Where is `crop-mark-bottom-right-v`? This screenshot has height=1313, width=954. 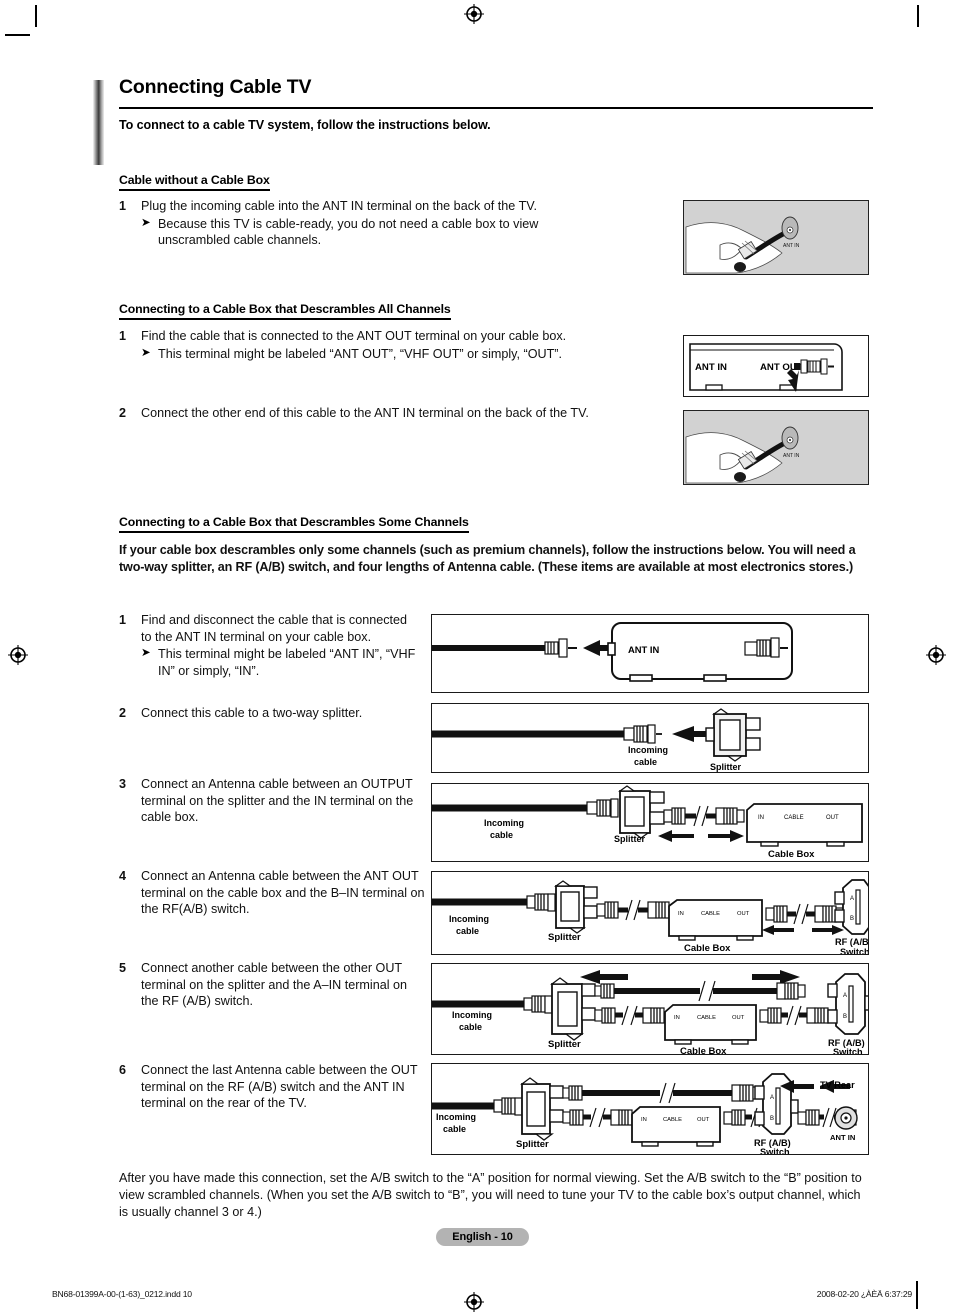
crop-mark-bottom-right-v is located at coordinates (917, 1295).